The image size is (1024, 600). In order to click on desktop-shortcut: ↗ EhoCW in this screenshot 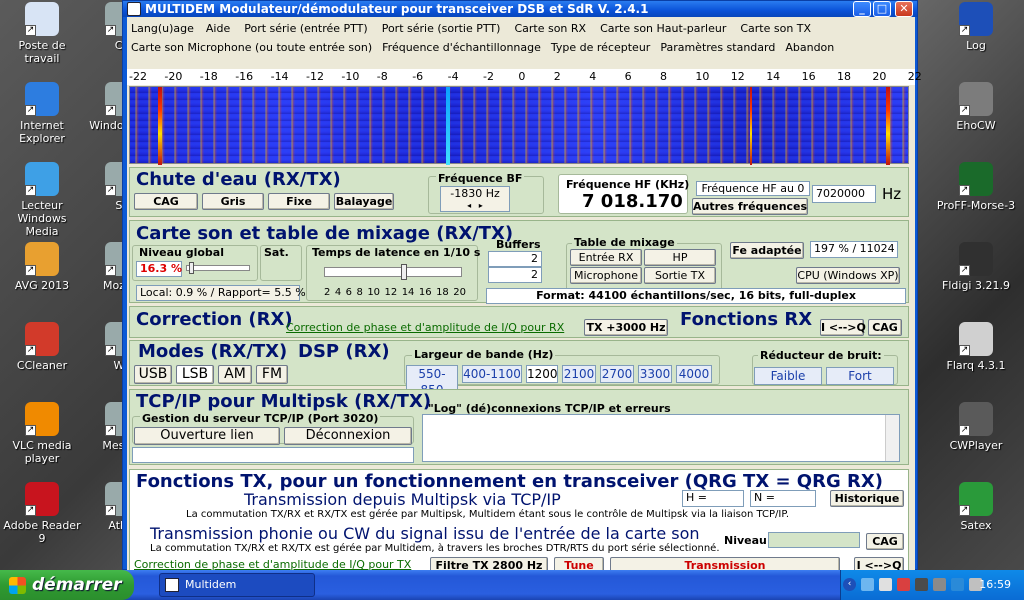, I will do `click(976, 107)`.